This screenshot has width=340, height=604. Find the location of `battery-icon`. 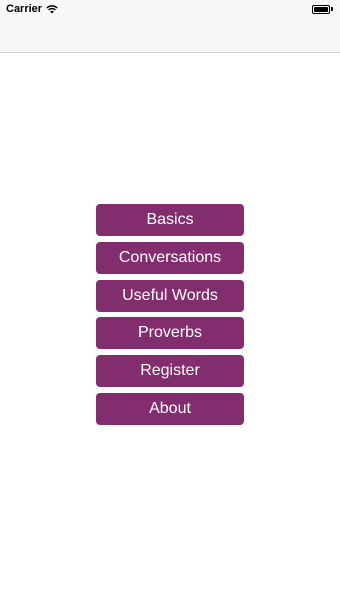

battery-icon is located at coordinates (323, 9).